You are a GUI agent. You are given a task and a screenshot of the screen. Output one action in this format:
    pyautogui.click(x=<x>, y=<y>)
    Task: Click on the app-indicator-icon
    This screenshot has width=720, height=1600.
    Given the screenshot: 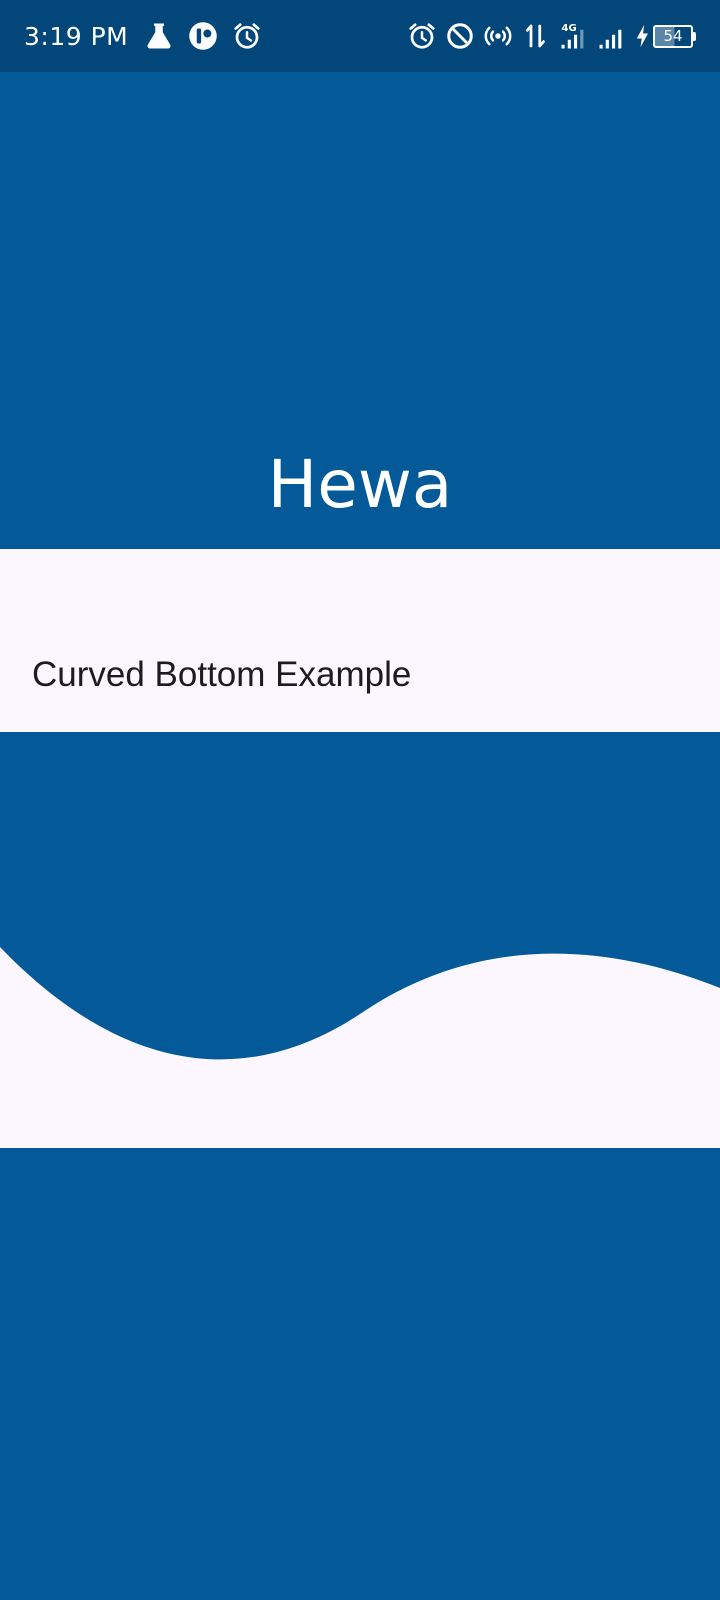 What is the action you would take?
    pyautogui.click(x=203, y=36)
    